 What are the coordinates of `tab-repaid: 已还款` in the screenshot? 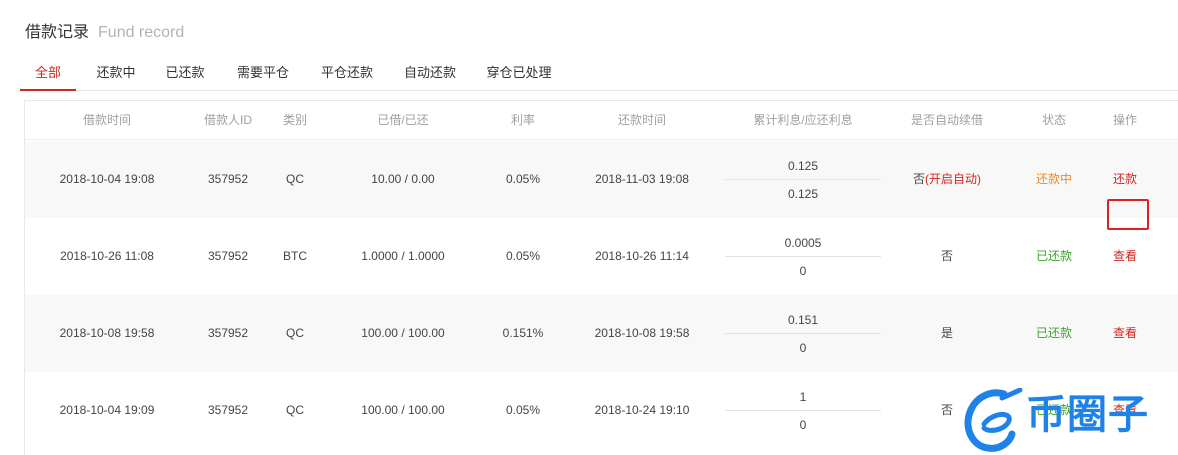 It's located at (185, 75).